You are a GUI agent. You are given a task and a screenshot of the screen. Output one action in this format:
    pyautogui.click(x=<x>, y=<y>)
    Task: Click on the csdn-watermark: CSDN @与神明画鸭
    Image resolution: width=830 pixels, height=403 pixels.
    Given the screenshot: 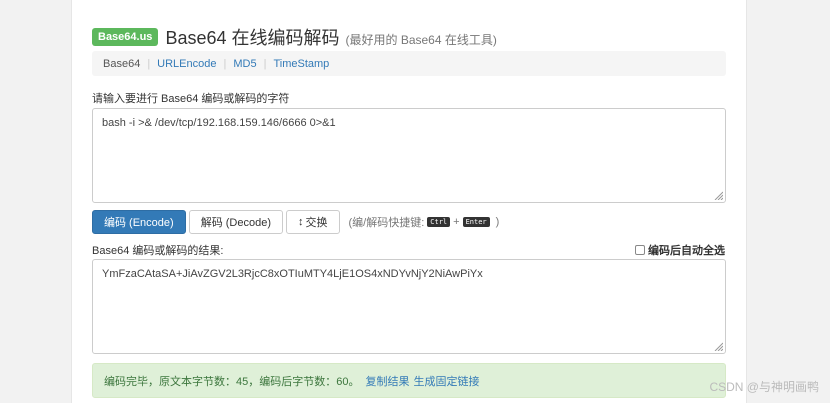 What is the action you would take?
    pyautogui.click(x=764, y=387)
    